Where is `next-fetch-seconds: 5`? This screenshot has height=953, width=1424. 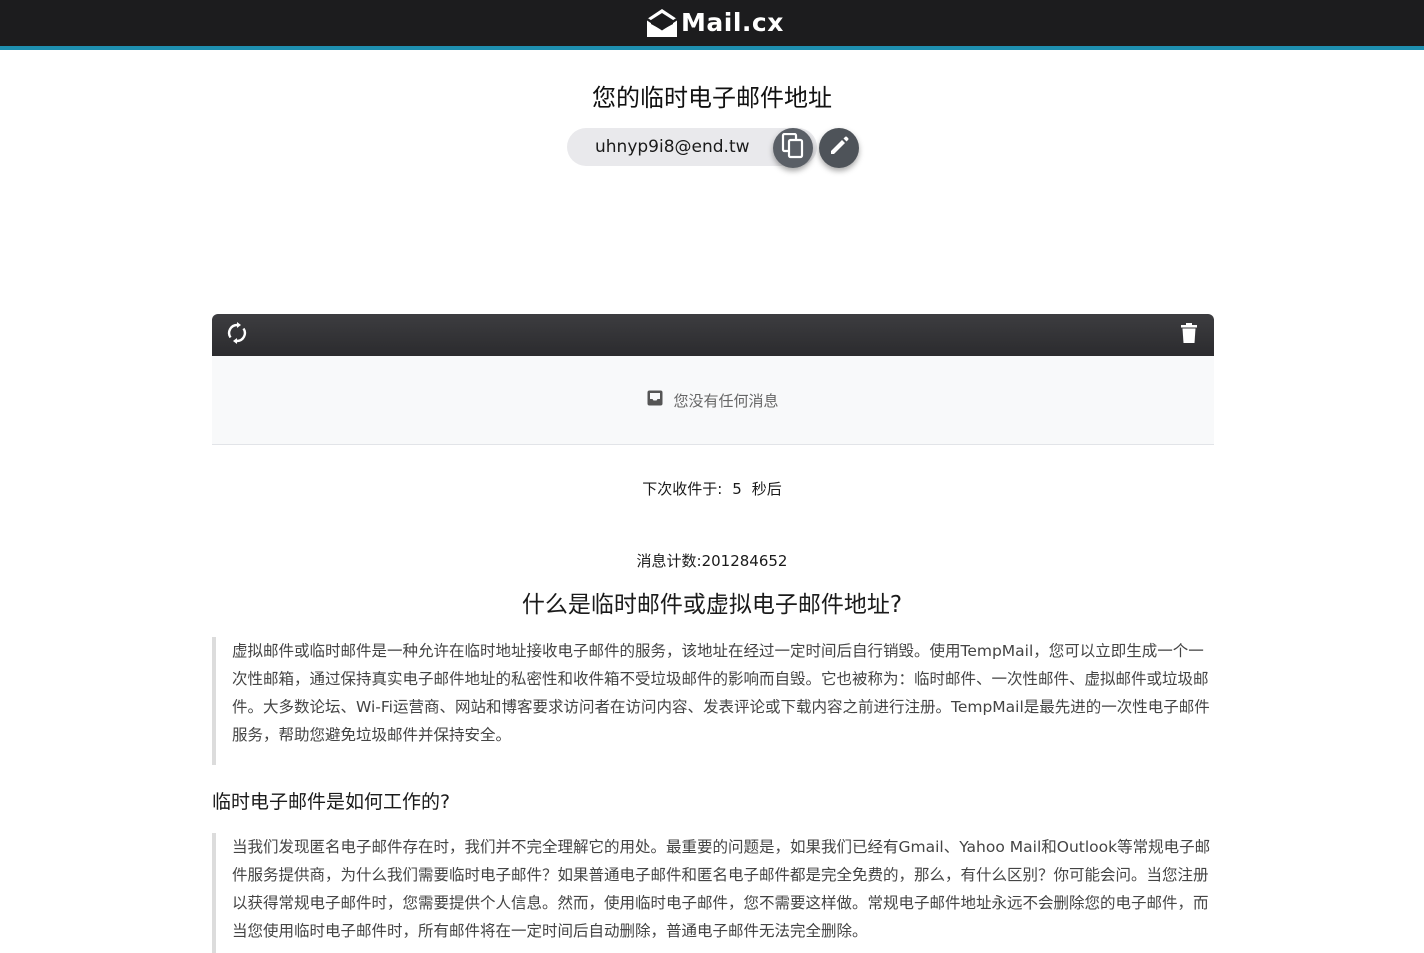 next-fetch-seconds: 5 is located at coordinates (737, 489).